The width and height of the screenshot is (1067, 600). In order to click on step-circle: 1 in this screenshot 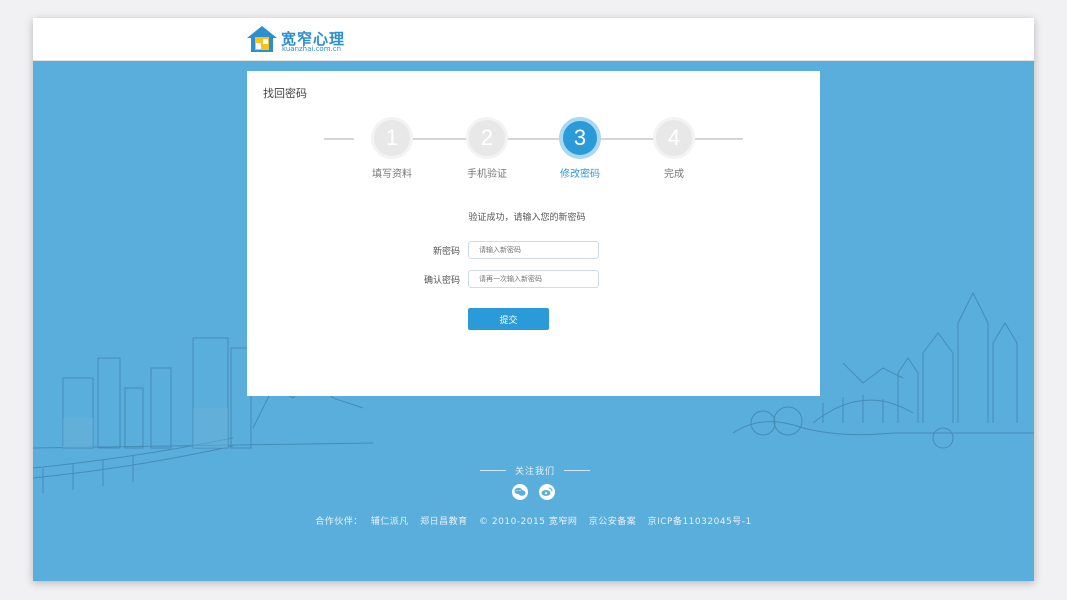, I will do `click(392, 138)`.